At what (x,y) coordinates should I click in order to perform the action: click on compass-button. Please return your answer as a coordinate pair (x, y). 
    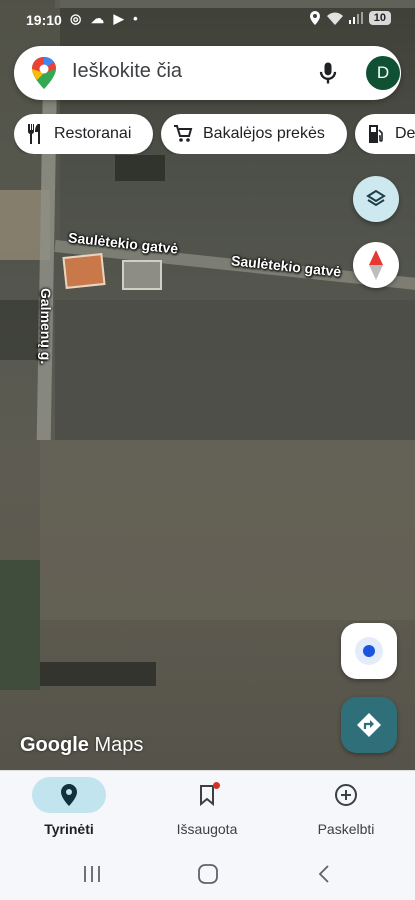
    Looking at the image, I should click on (376, 265).